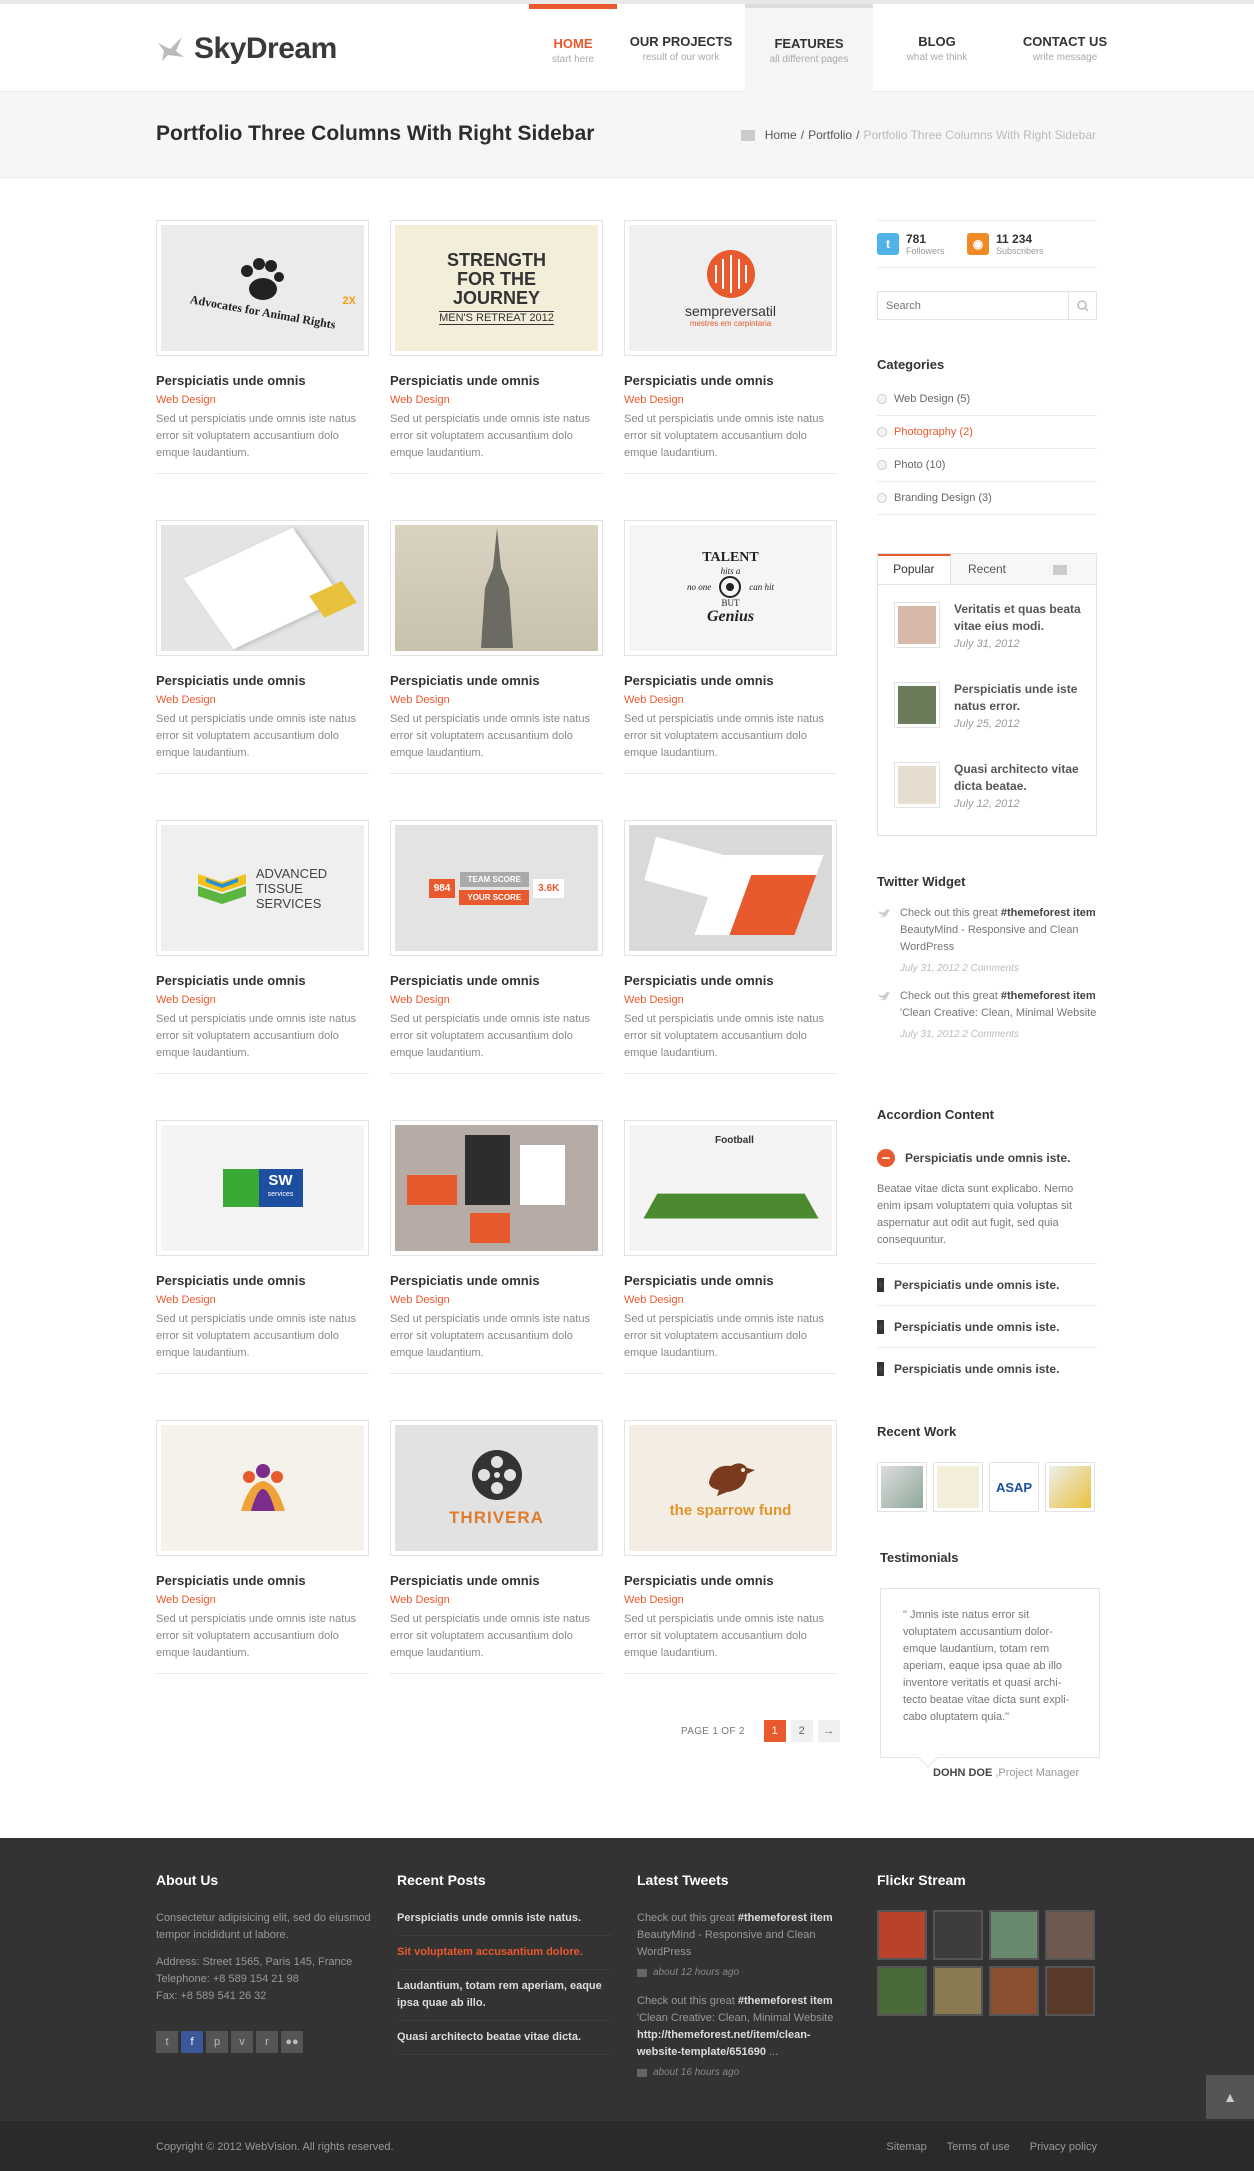 The height and width of the screenshot is (2171, 1254). What do you see at coordinates (1065, 48) in the screenshot?
I see `nav-contact-us: CONTACT US write message` at bounding box center [1065, 48].